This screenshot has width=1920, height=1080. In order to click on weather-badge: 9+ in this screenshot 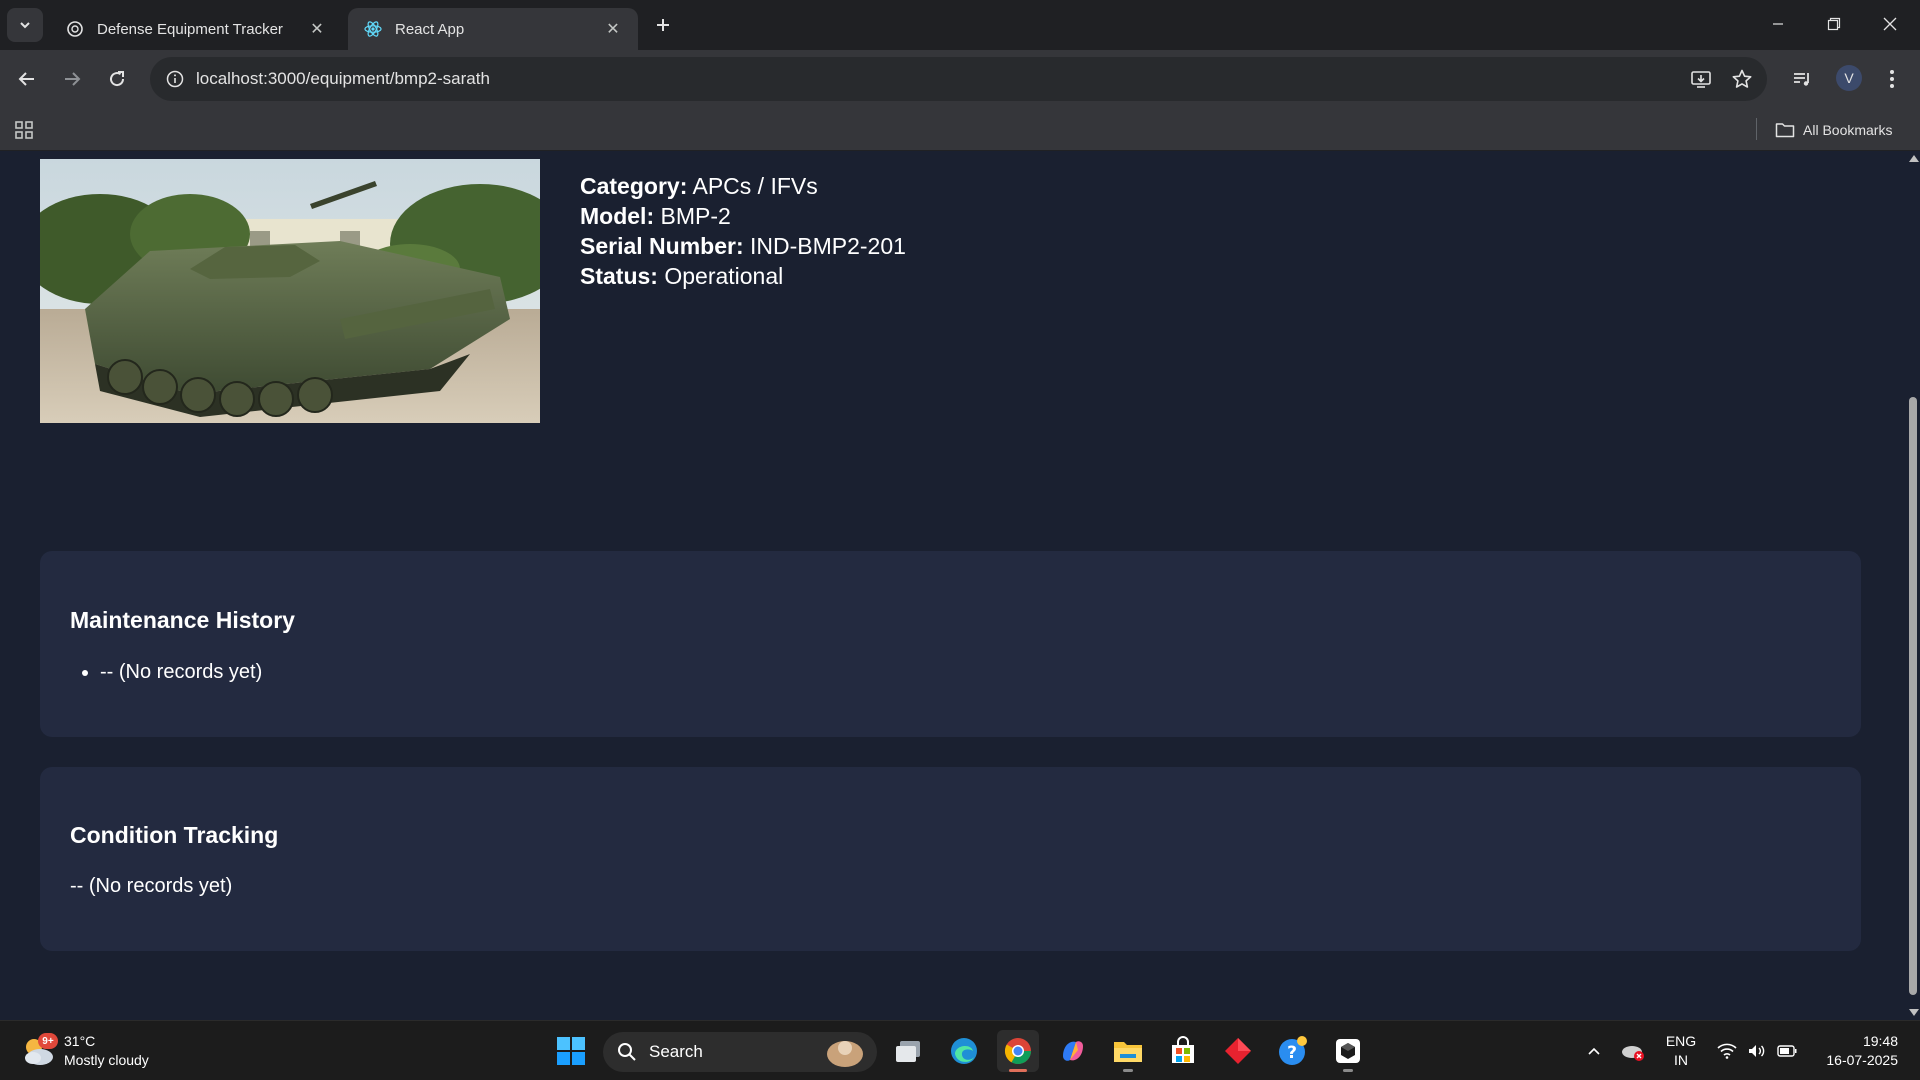, I will do `click(48, 1041)`.